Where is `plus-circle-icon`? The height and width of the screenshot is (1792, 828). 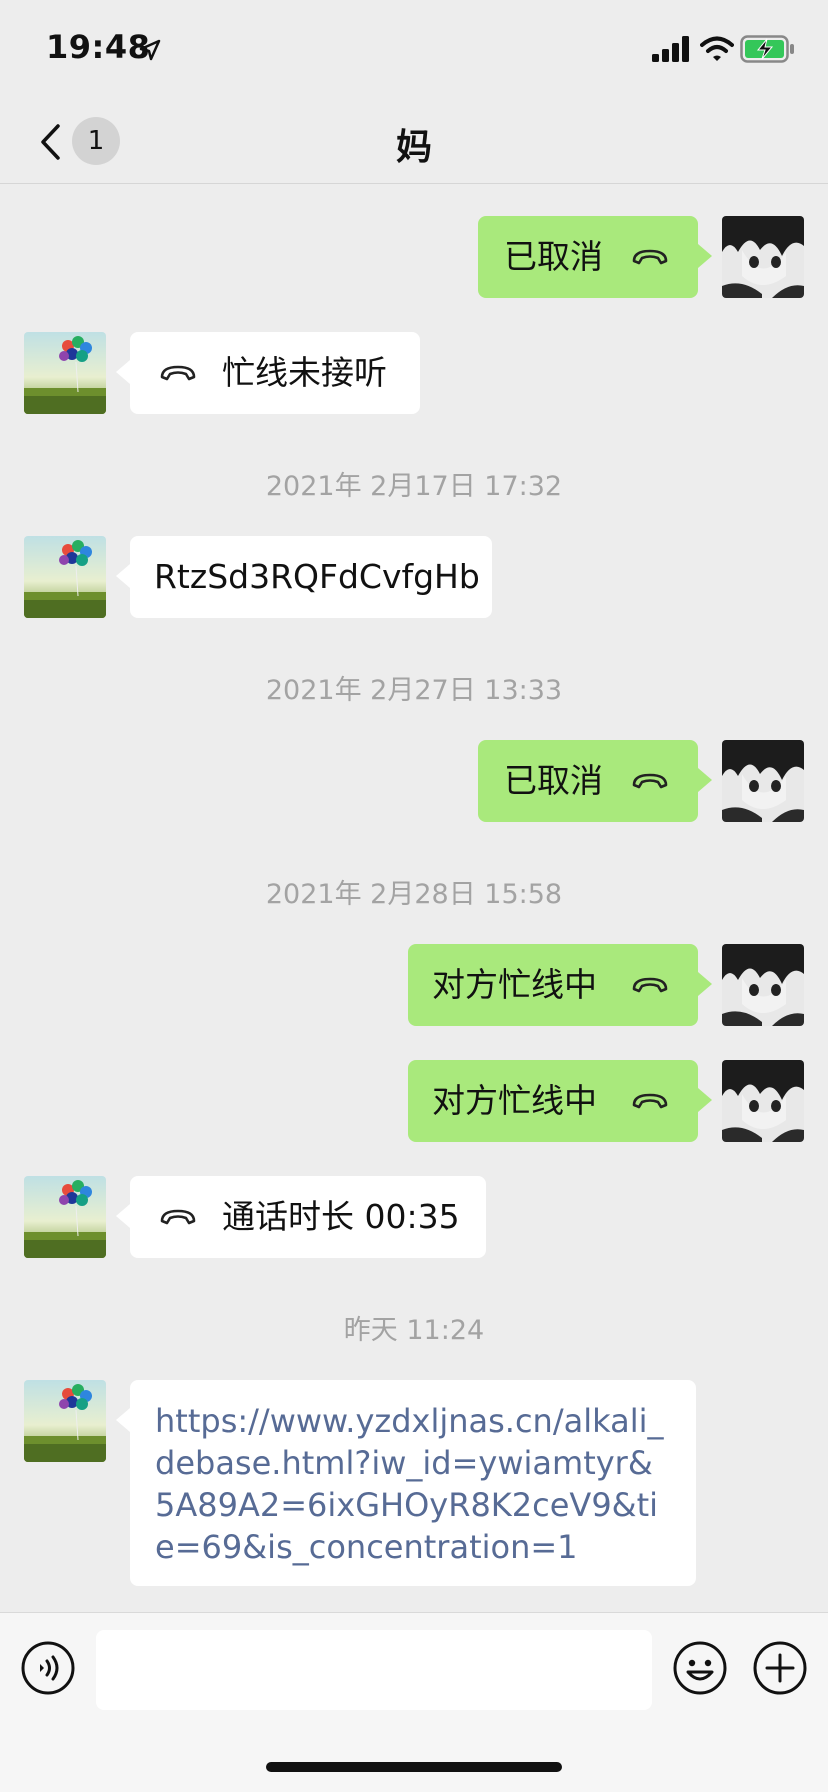 plus-circle-icon is located at coordinates (780, 1668).